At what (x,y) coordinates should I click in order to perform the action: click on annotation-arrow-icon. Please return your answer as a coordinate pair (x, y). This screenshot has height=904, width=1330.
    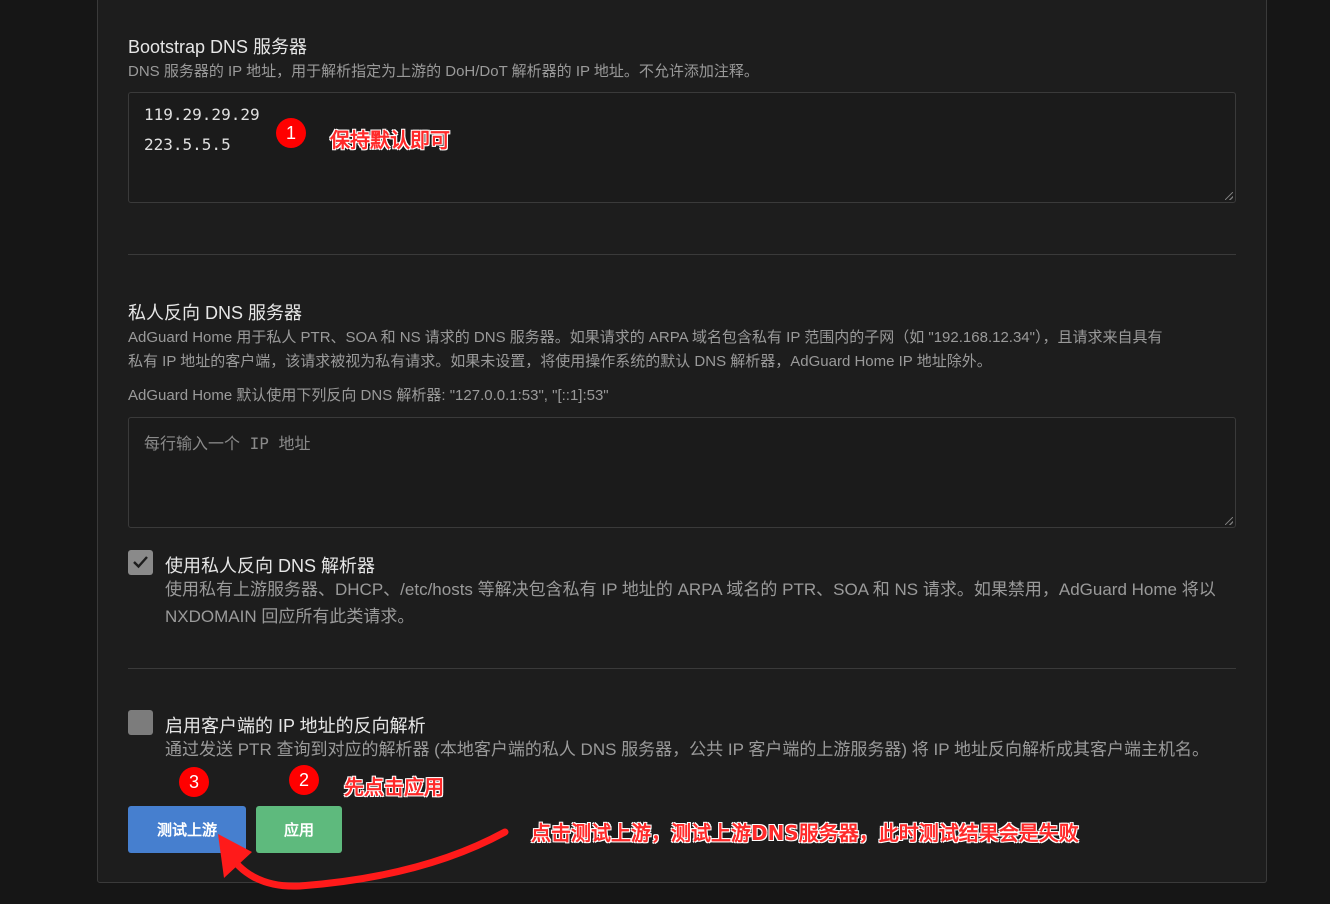
    Looking at the image, I should click on (363, 859).